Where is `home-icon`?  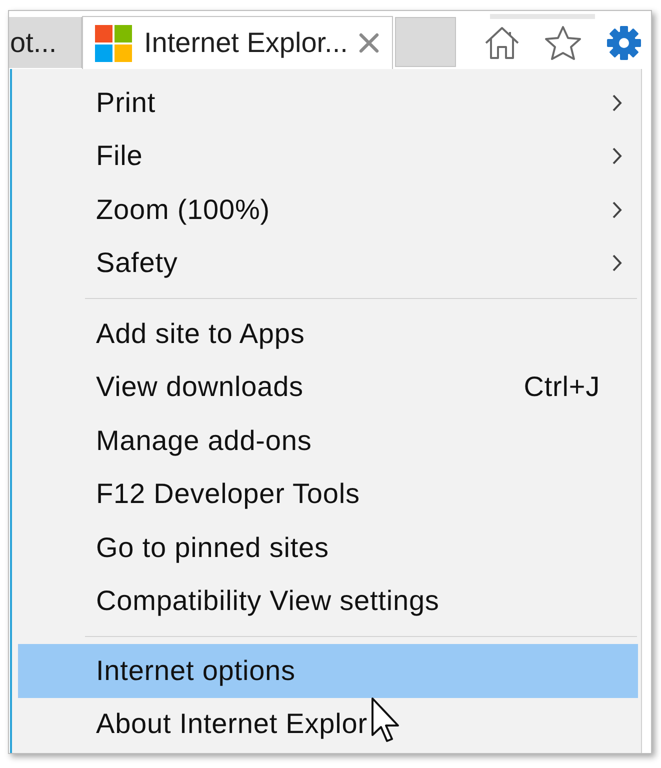
home-icon is located at coordinates (502, 43).